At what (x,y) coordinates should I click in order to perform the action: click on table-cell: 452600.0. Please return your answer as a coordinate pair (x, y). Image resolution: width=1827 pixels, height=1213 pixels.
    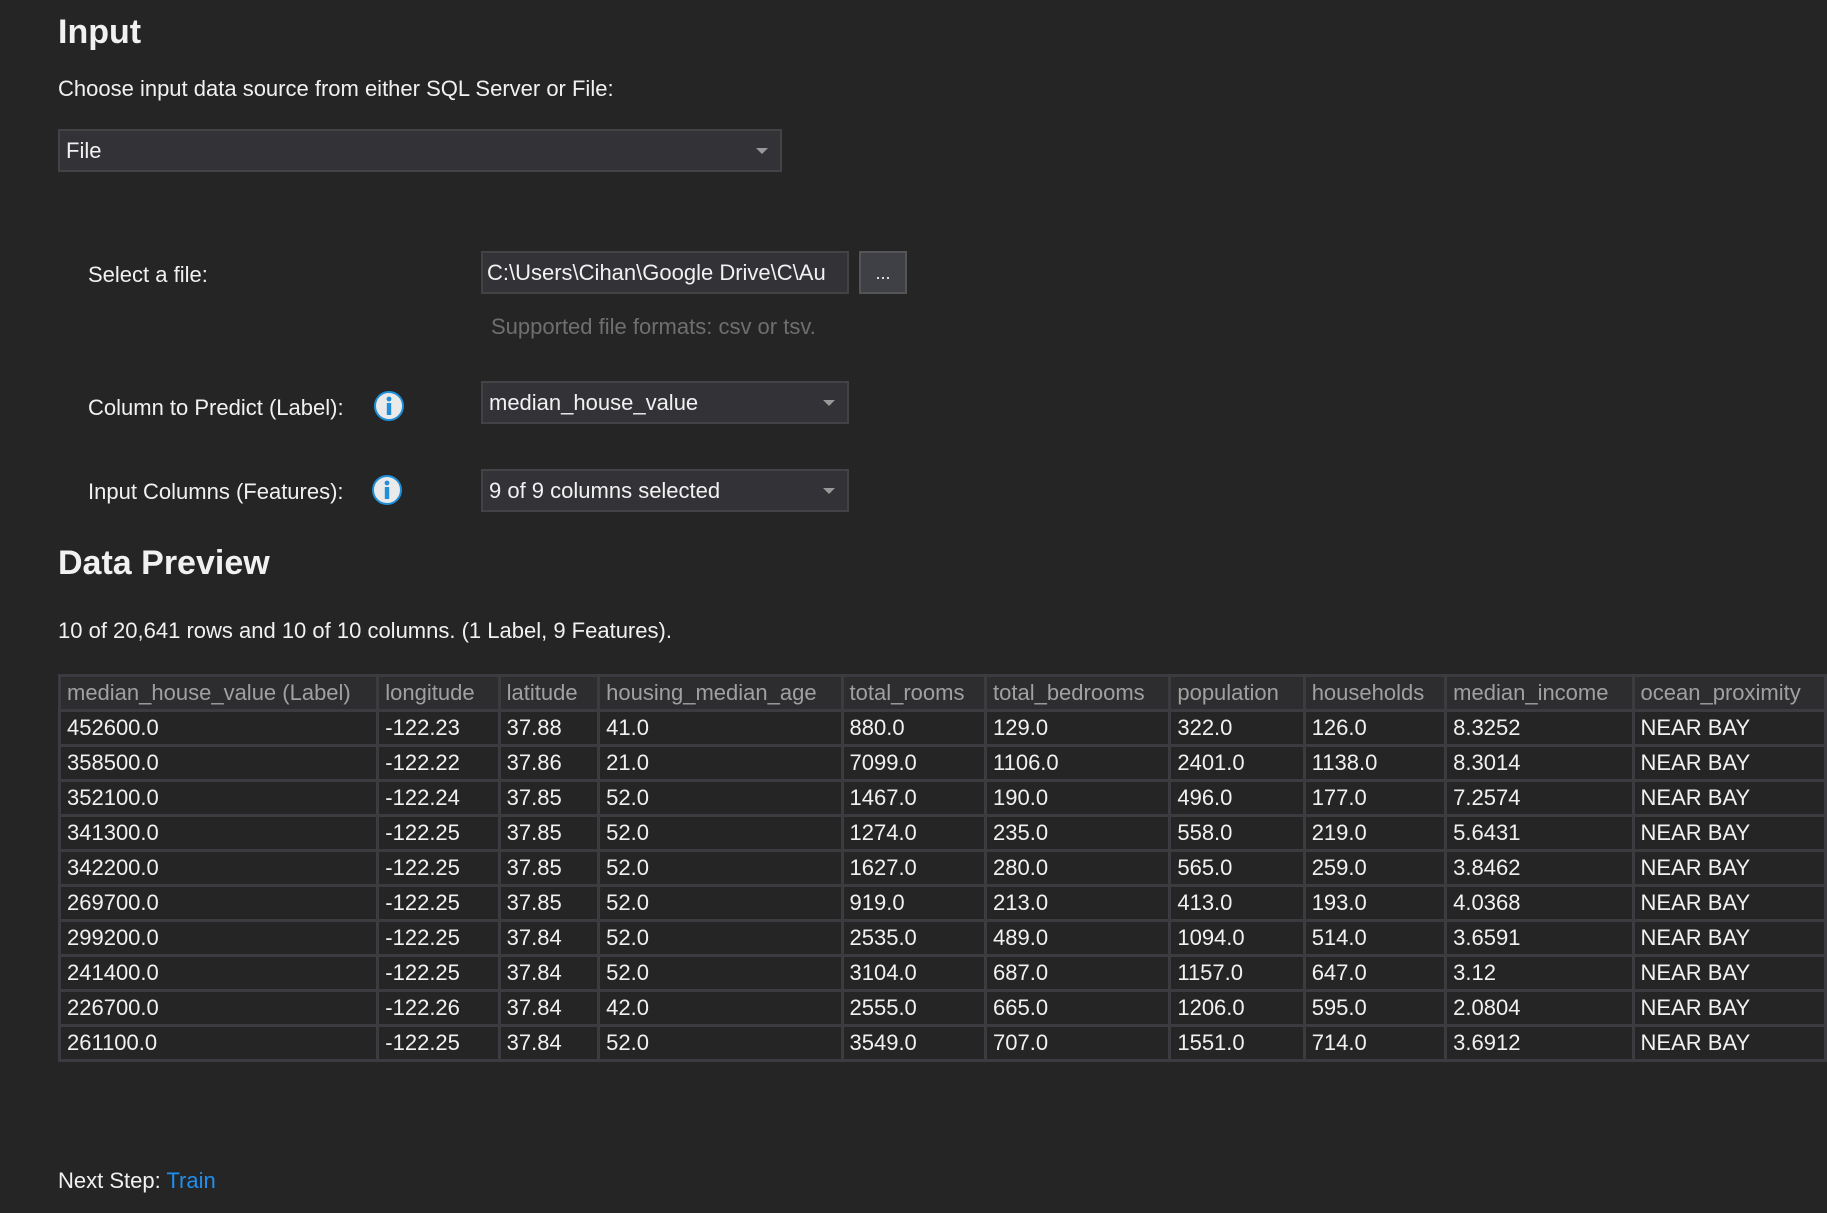
    Looking at the image, I should click on (218, 728).